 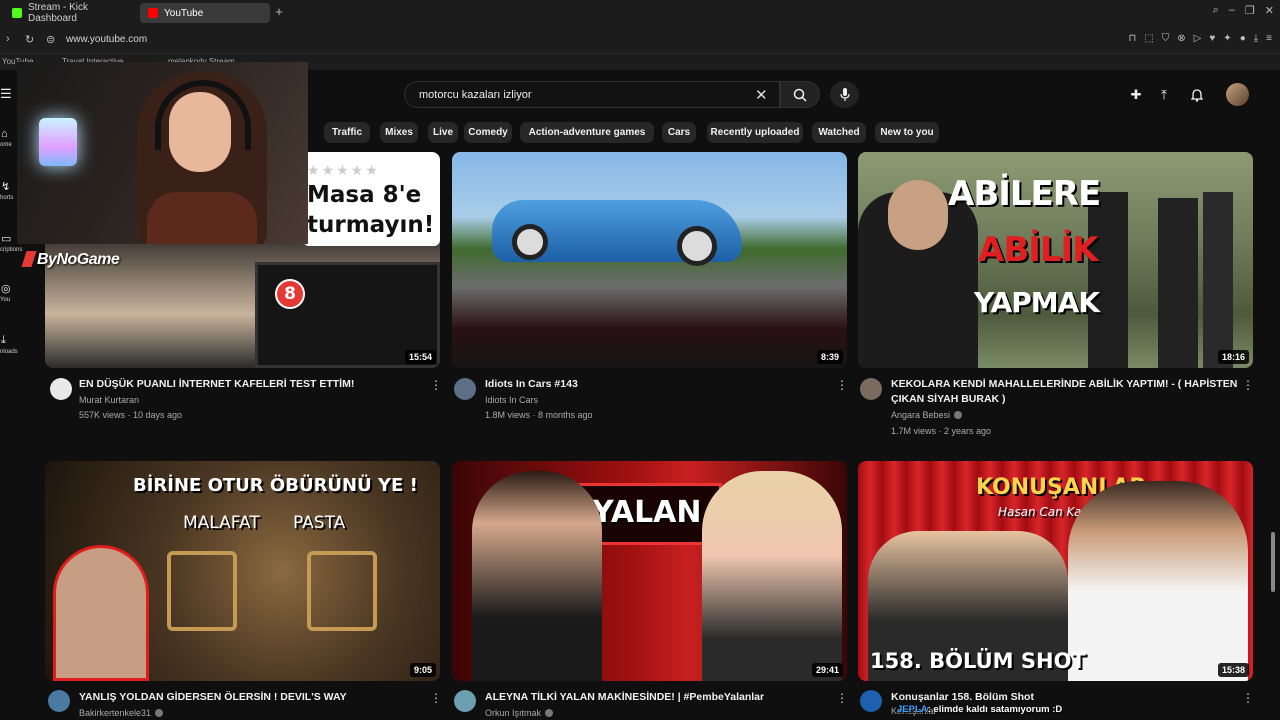 I want to click on sidebar-item: ⤓ nloads, so click(x=12, y=344).